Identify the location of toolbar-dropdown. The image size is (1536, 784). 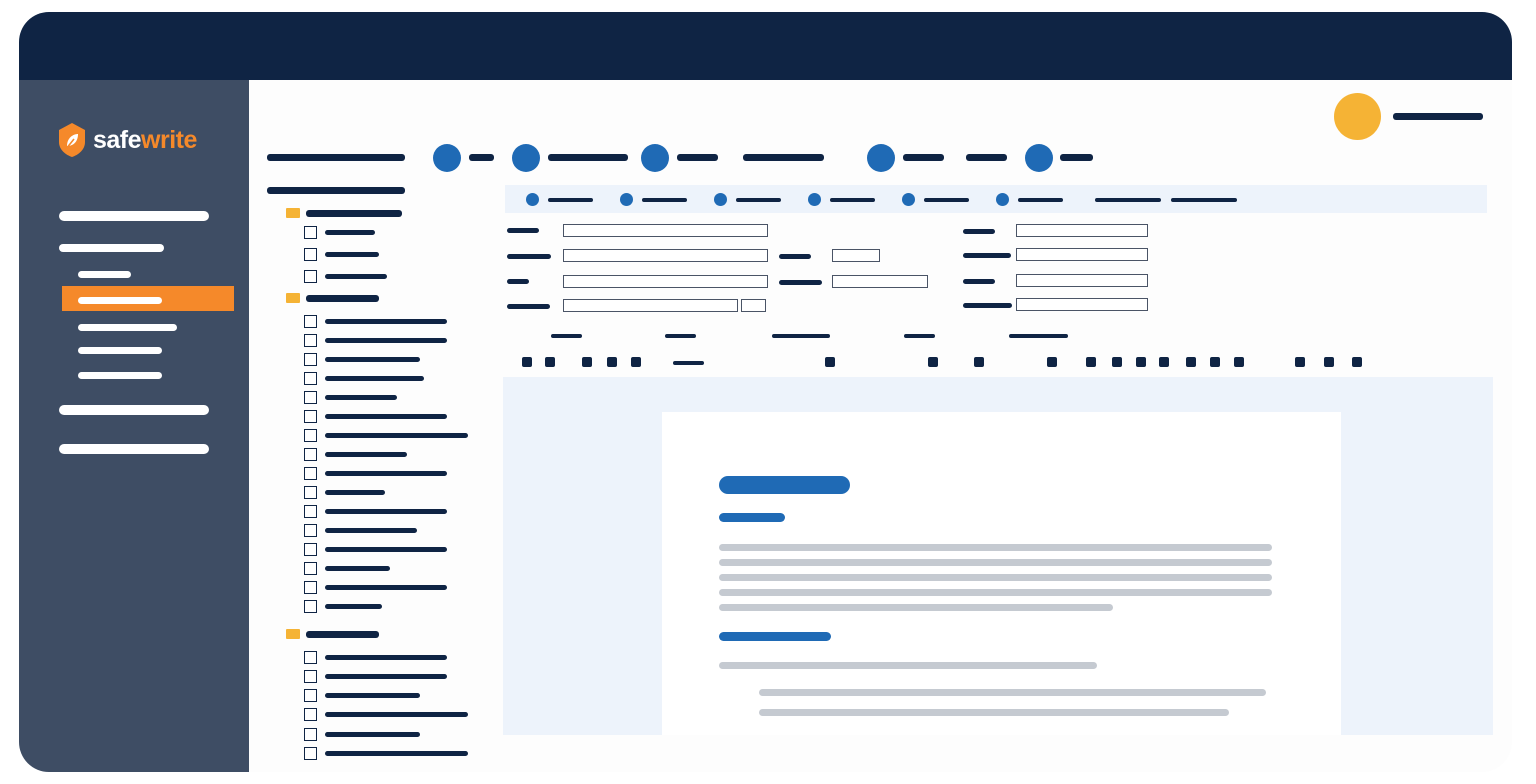
(688, 363).